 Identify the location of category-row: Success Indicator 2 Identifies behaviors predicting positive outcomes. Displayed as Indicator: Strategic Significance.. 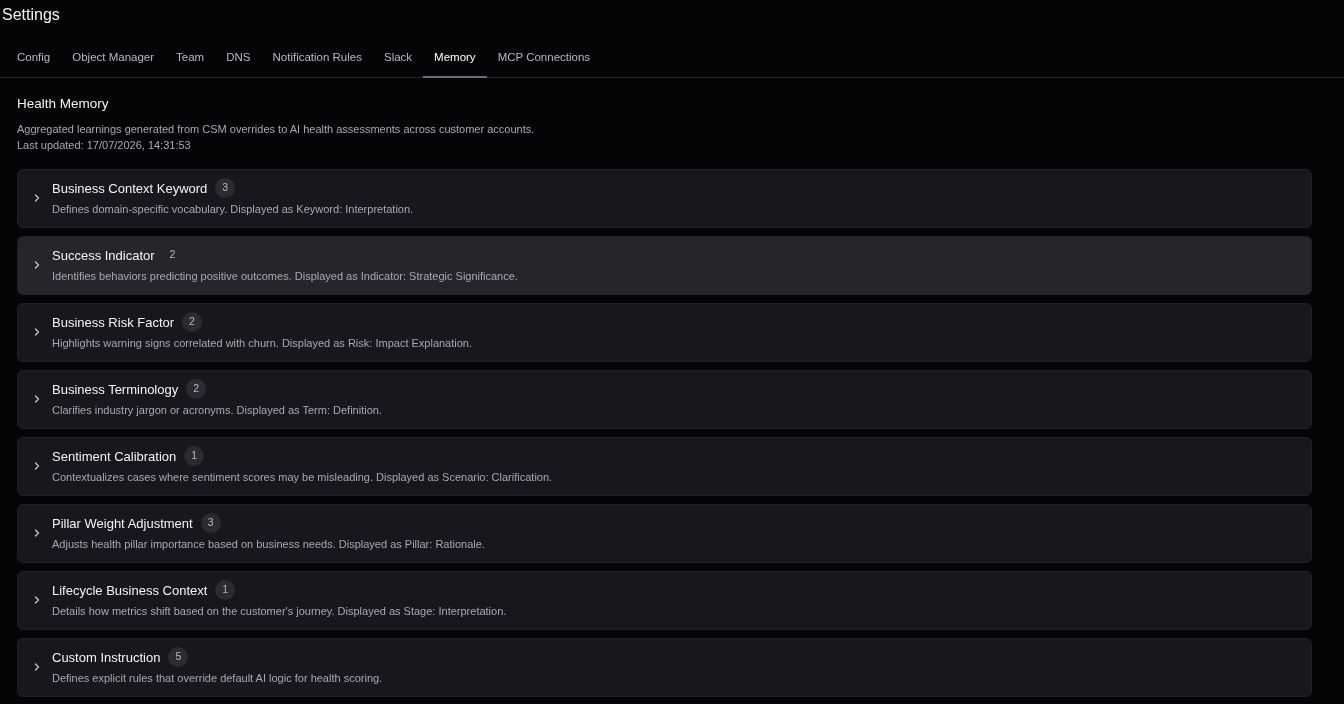
(664, 265).